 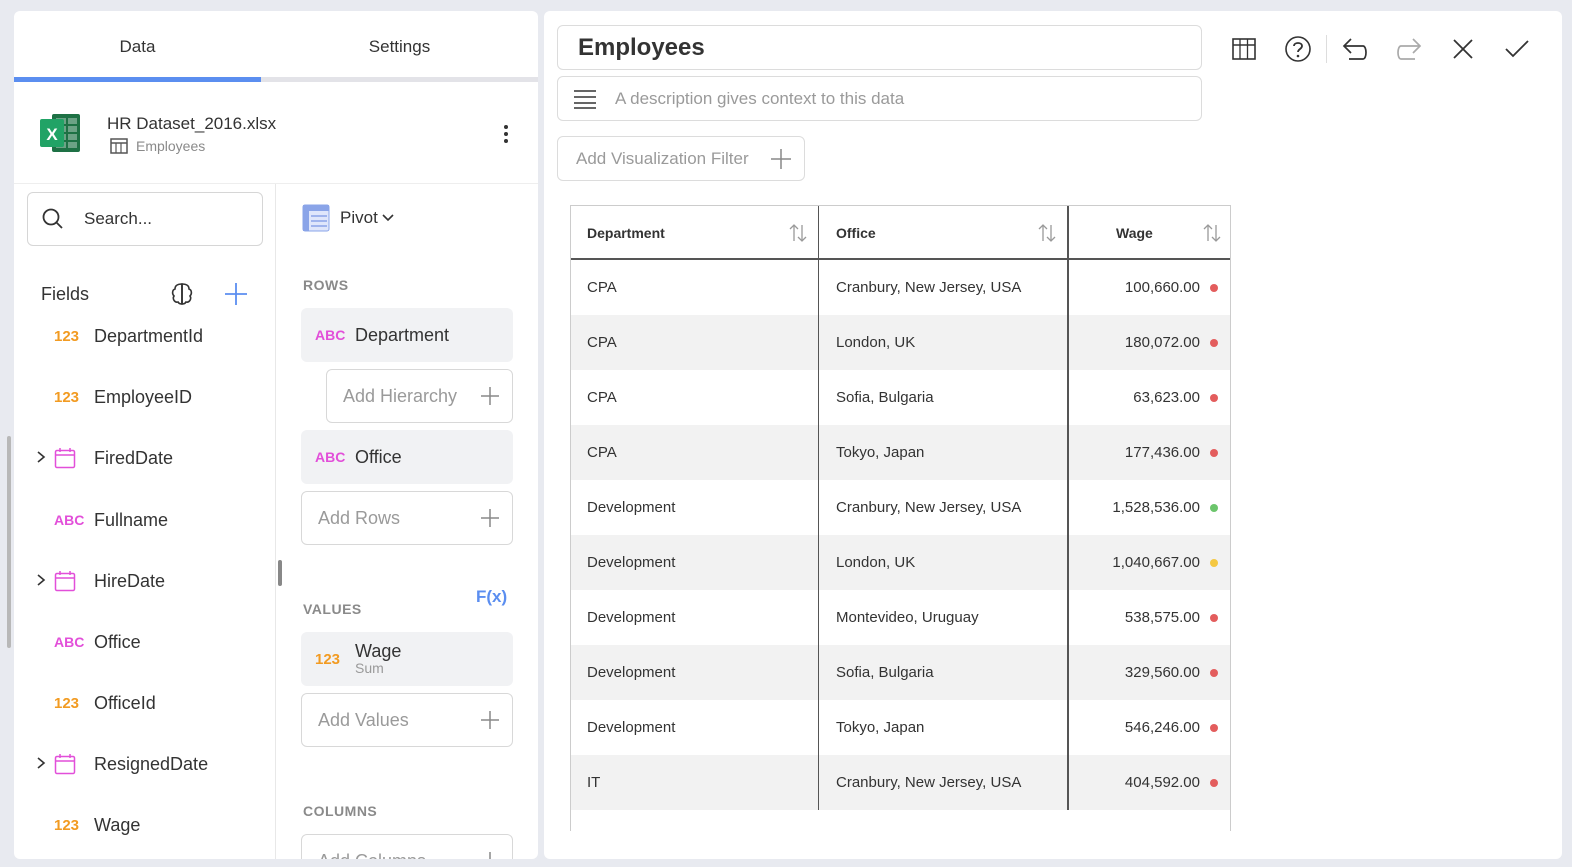 What do you see at coordinates (1409, 49) in the screenshot?
I see `redo-button` at bounding box center [1409, 49].